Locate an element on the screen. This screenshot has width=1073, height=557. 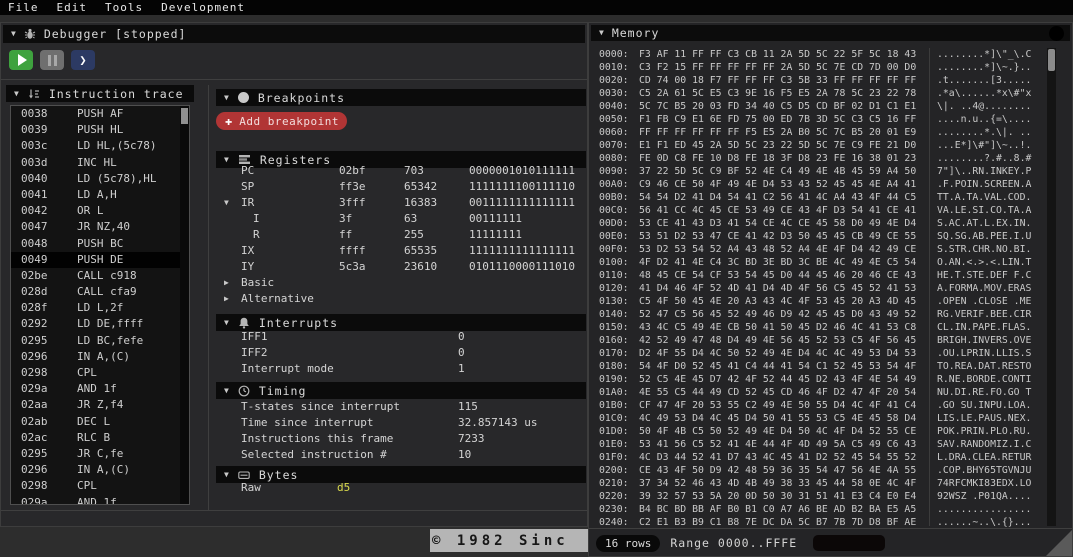
trace-row: 0292 LD DE,ffff is located at coordinates (100, 324).